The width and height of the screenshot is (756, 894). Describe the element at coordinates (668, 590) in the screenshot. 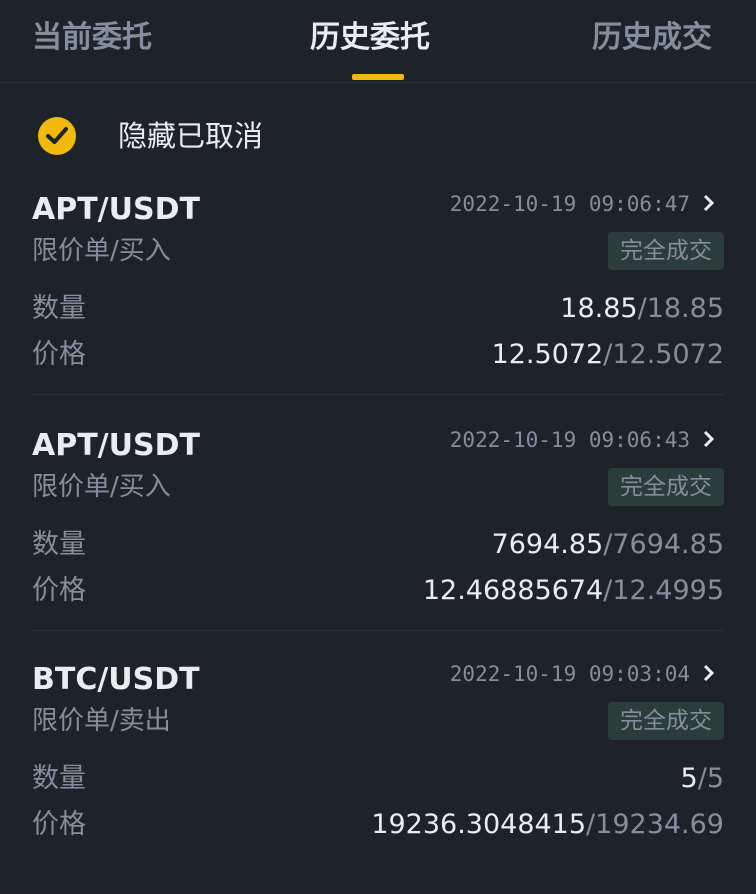

I see `price-order: 12.4995` at that location.